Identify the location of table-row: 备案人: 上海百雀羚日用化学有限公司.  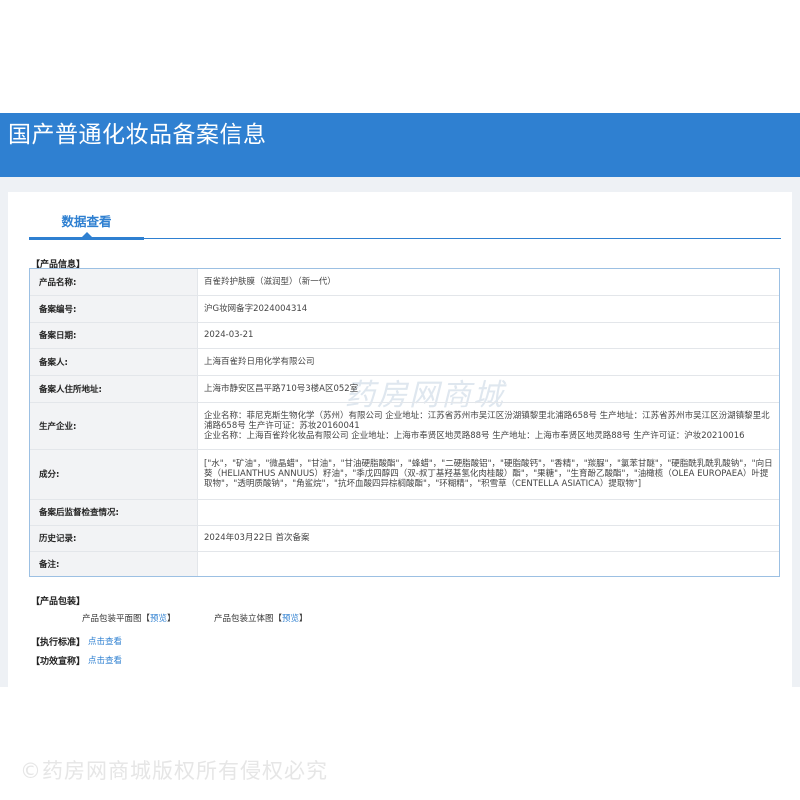
(404, 362).